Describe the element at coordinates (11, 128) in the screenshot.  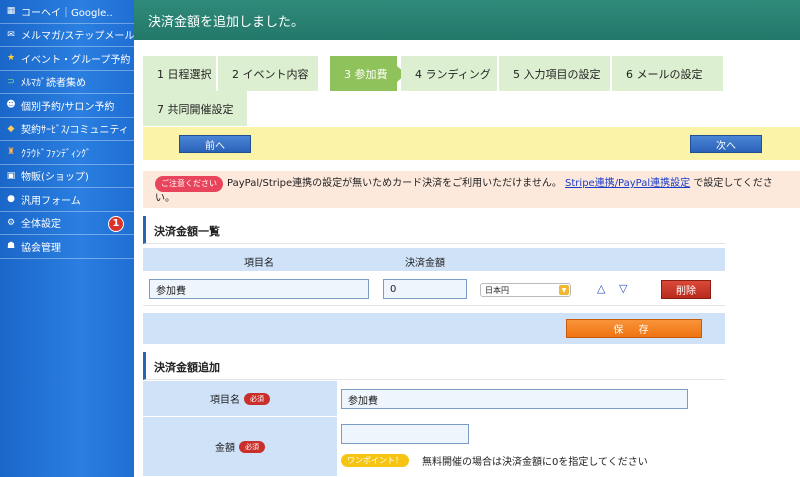
I see `contract-icon: ◆` at that location.